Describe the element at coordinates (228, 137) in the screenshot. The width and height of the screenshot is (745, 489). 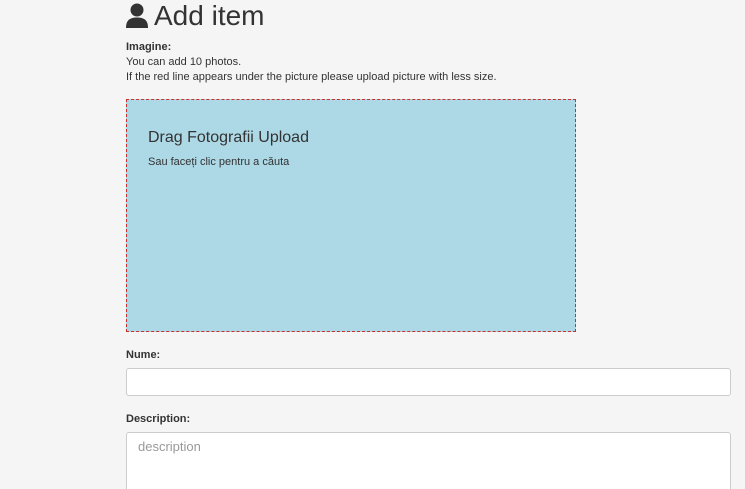
I see `dropzone-title: Drag Fotografii Upload` at that location.